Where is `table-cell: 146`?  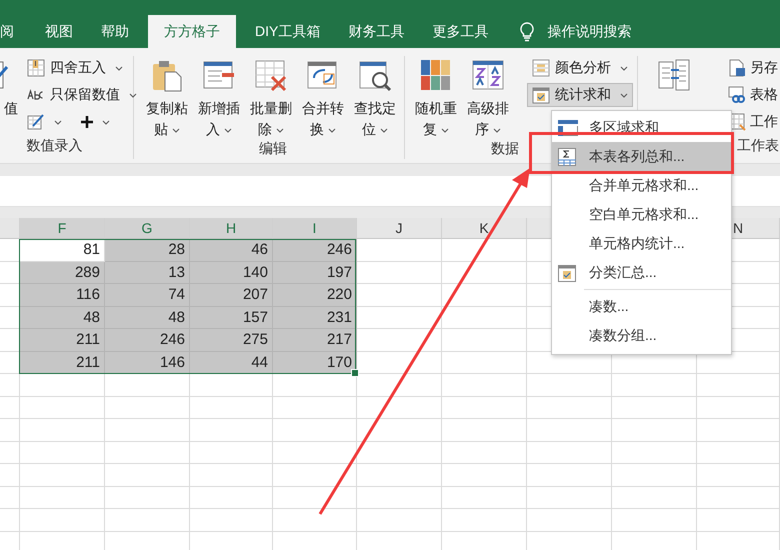 table-cell: 146 is located at coordinates (147, 363).